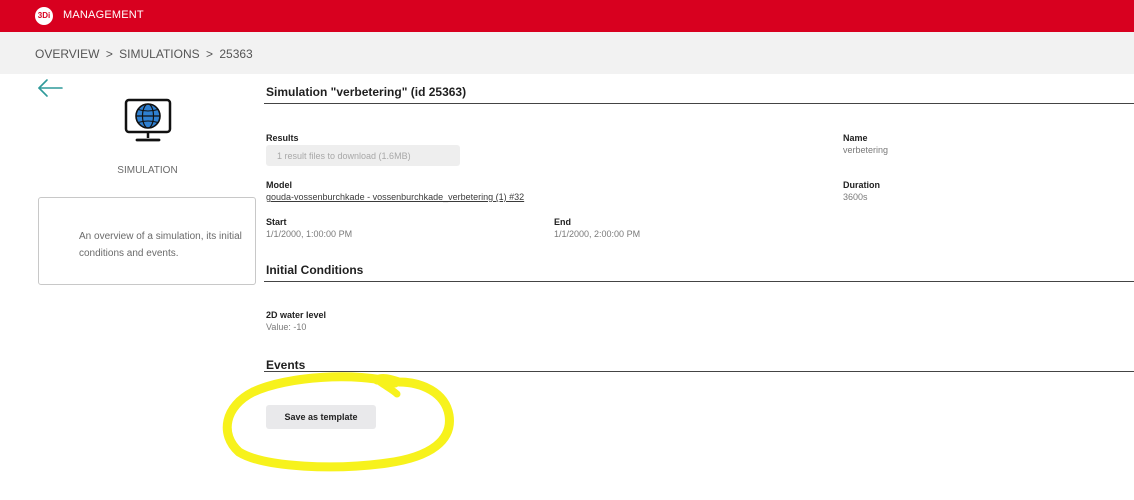 The width and height of the screenshot is (1134, 500). Describe the element at coordinates (855, 197) in the screenshot. I see `duration-value: 3600s` at that location.